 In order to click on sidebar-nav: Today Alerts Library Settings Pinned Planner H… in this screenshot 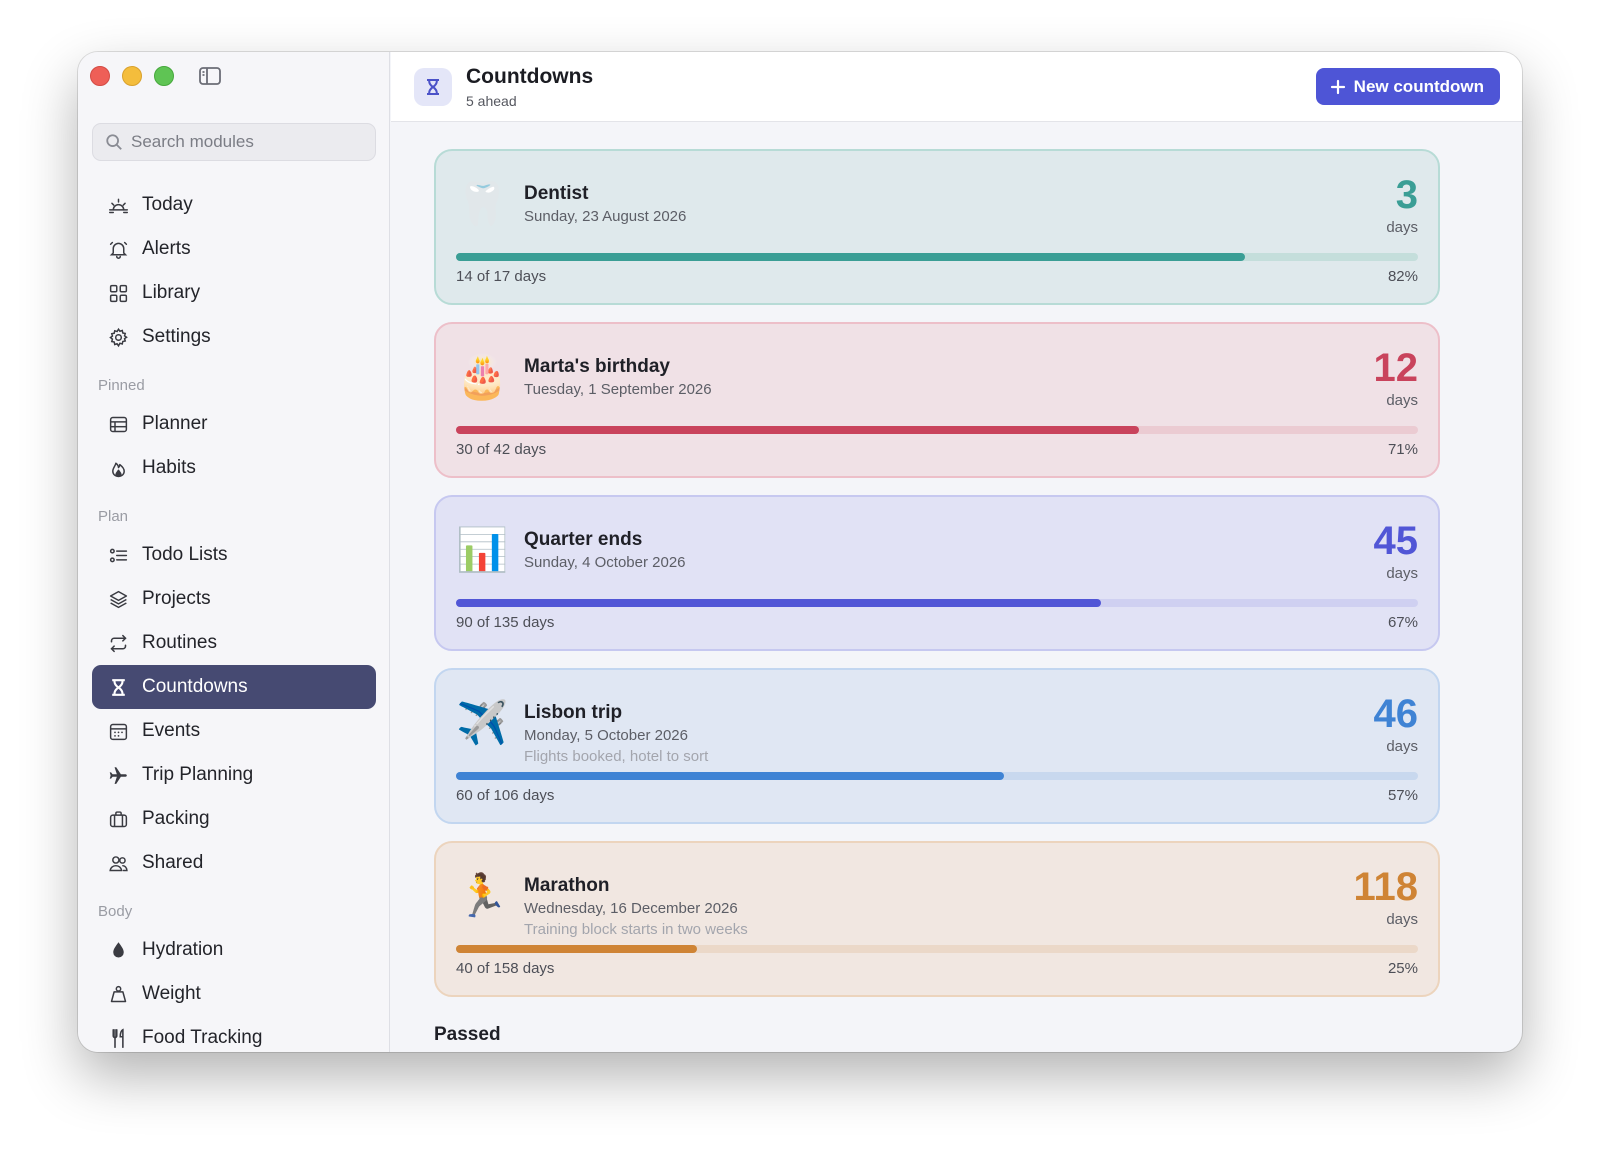, I will do `click(234, 617)`.